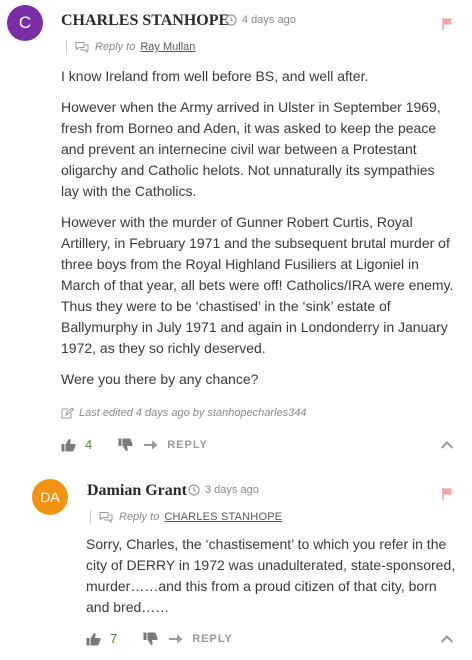  Describe the element at coordinates (145, 21) in the screenshot. I see `comment-author: CHARLES STANHOPE` at that location.